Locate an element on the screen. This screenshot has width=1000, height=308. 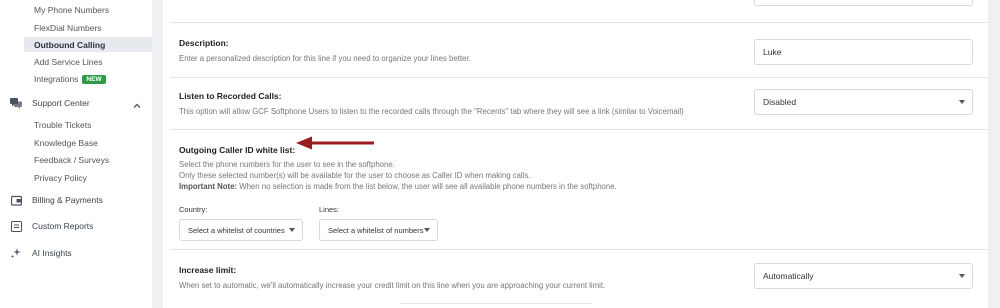
sidebar-item-label: Integrations is located at coordinates (56, 79).